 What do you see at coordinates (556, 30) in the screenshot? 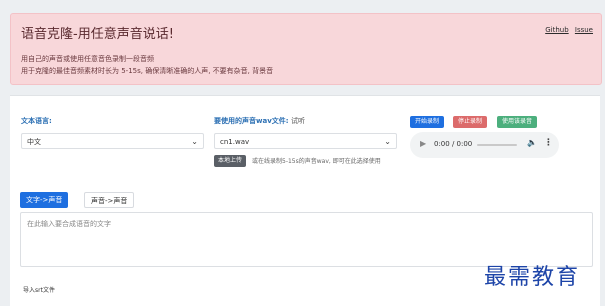
I see `github-link: Github` at bounding box center [556, 30].